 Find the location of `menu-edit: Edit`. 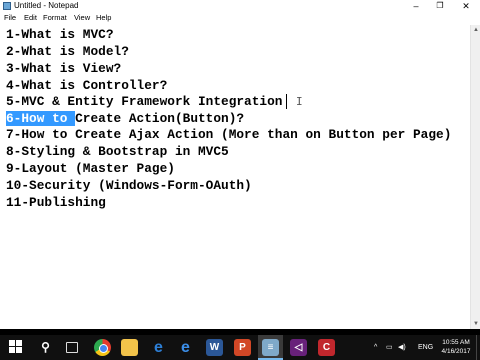

menu-edit: Edit is located at coordinates (30, 18).